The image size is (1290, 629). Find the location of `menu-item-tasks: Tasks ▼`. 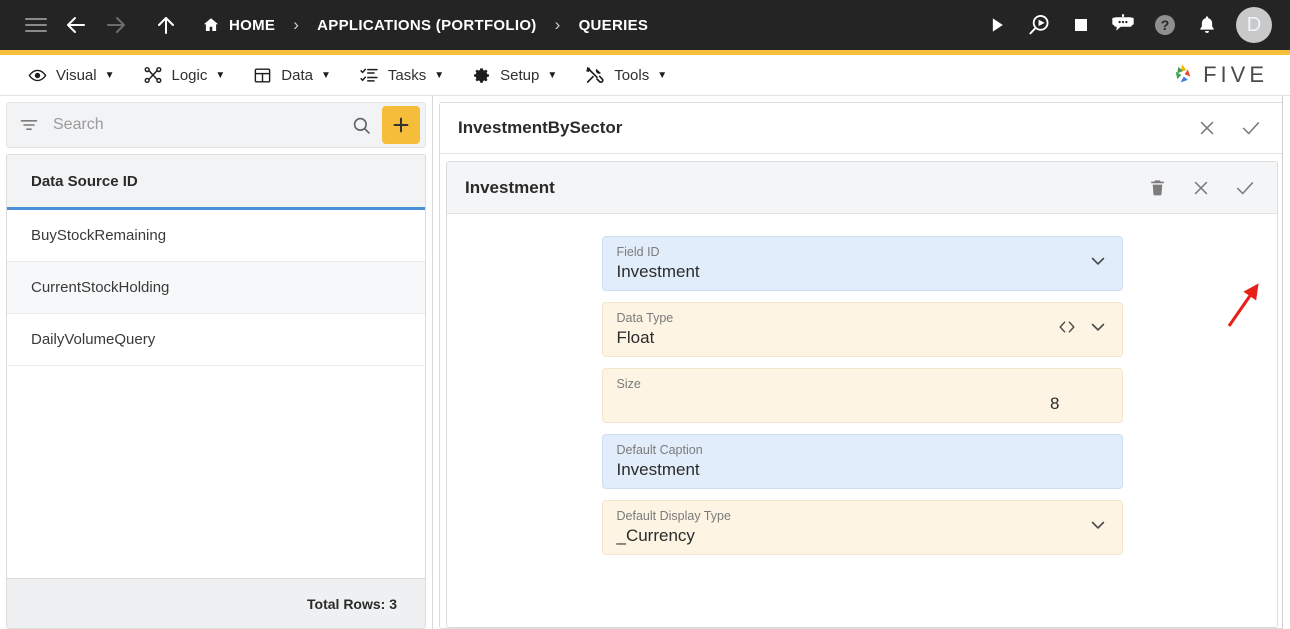

menu-item-tasks: Tasks ▼ is located at coordinates (401, 75).